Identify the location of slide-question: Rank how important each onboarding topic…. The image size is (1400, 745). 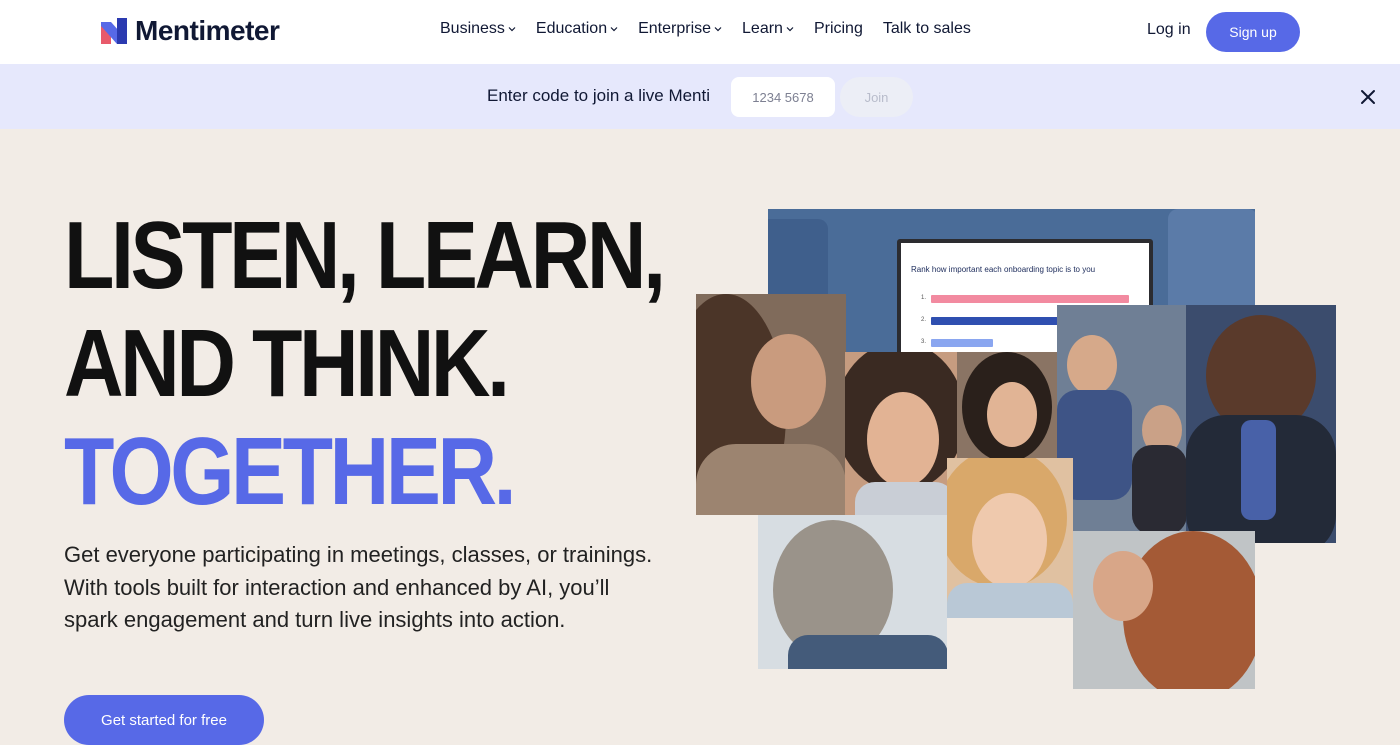
(1003, 269).